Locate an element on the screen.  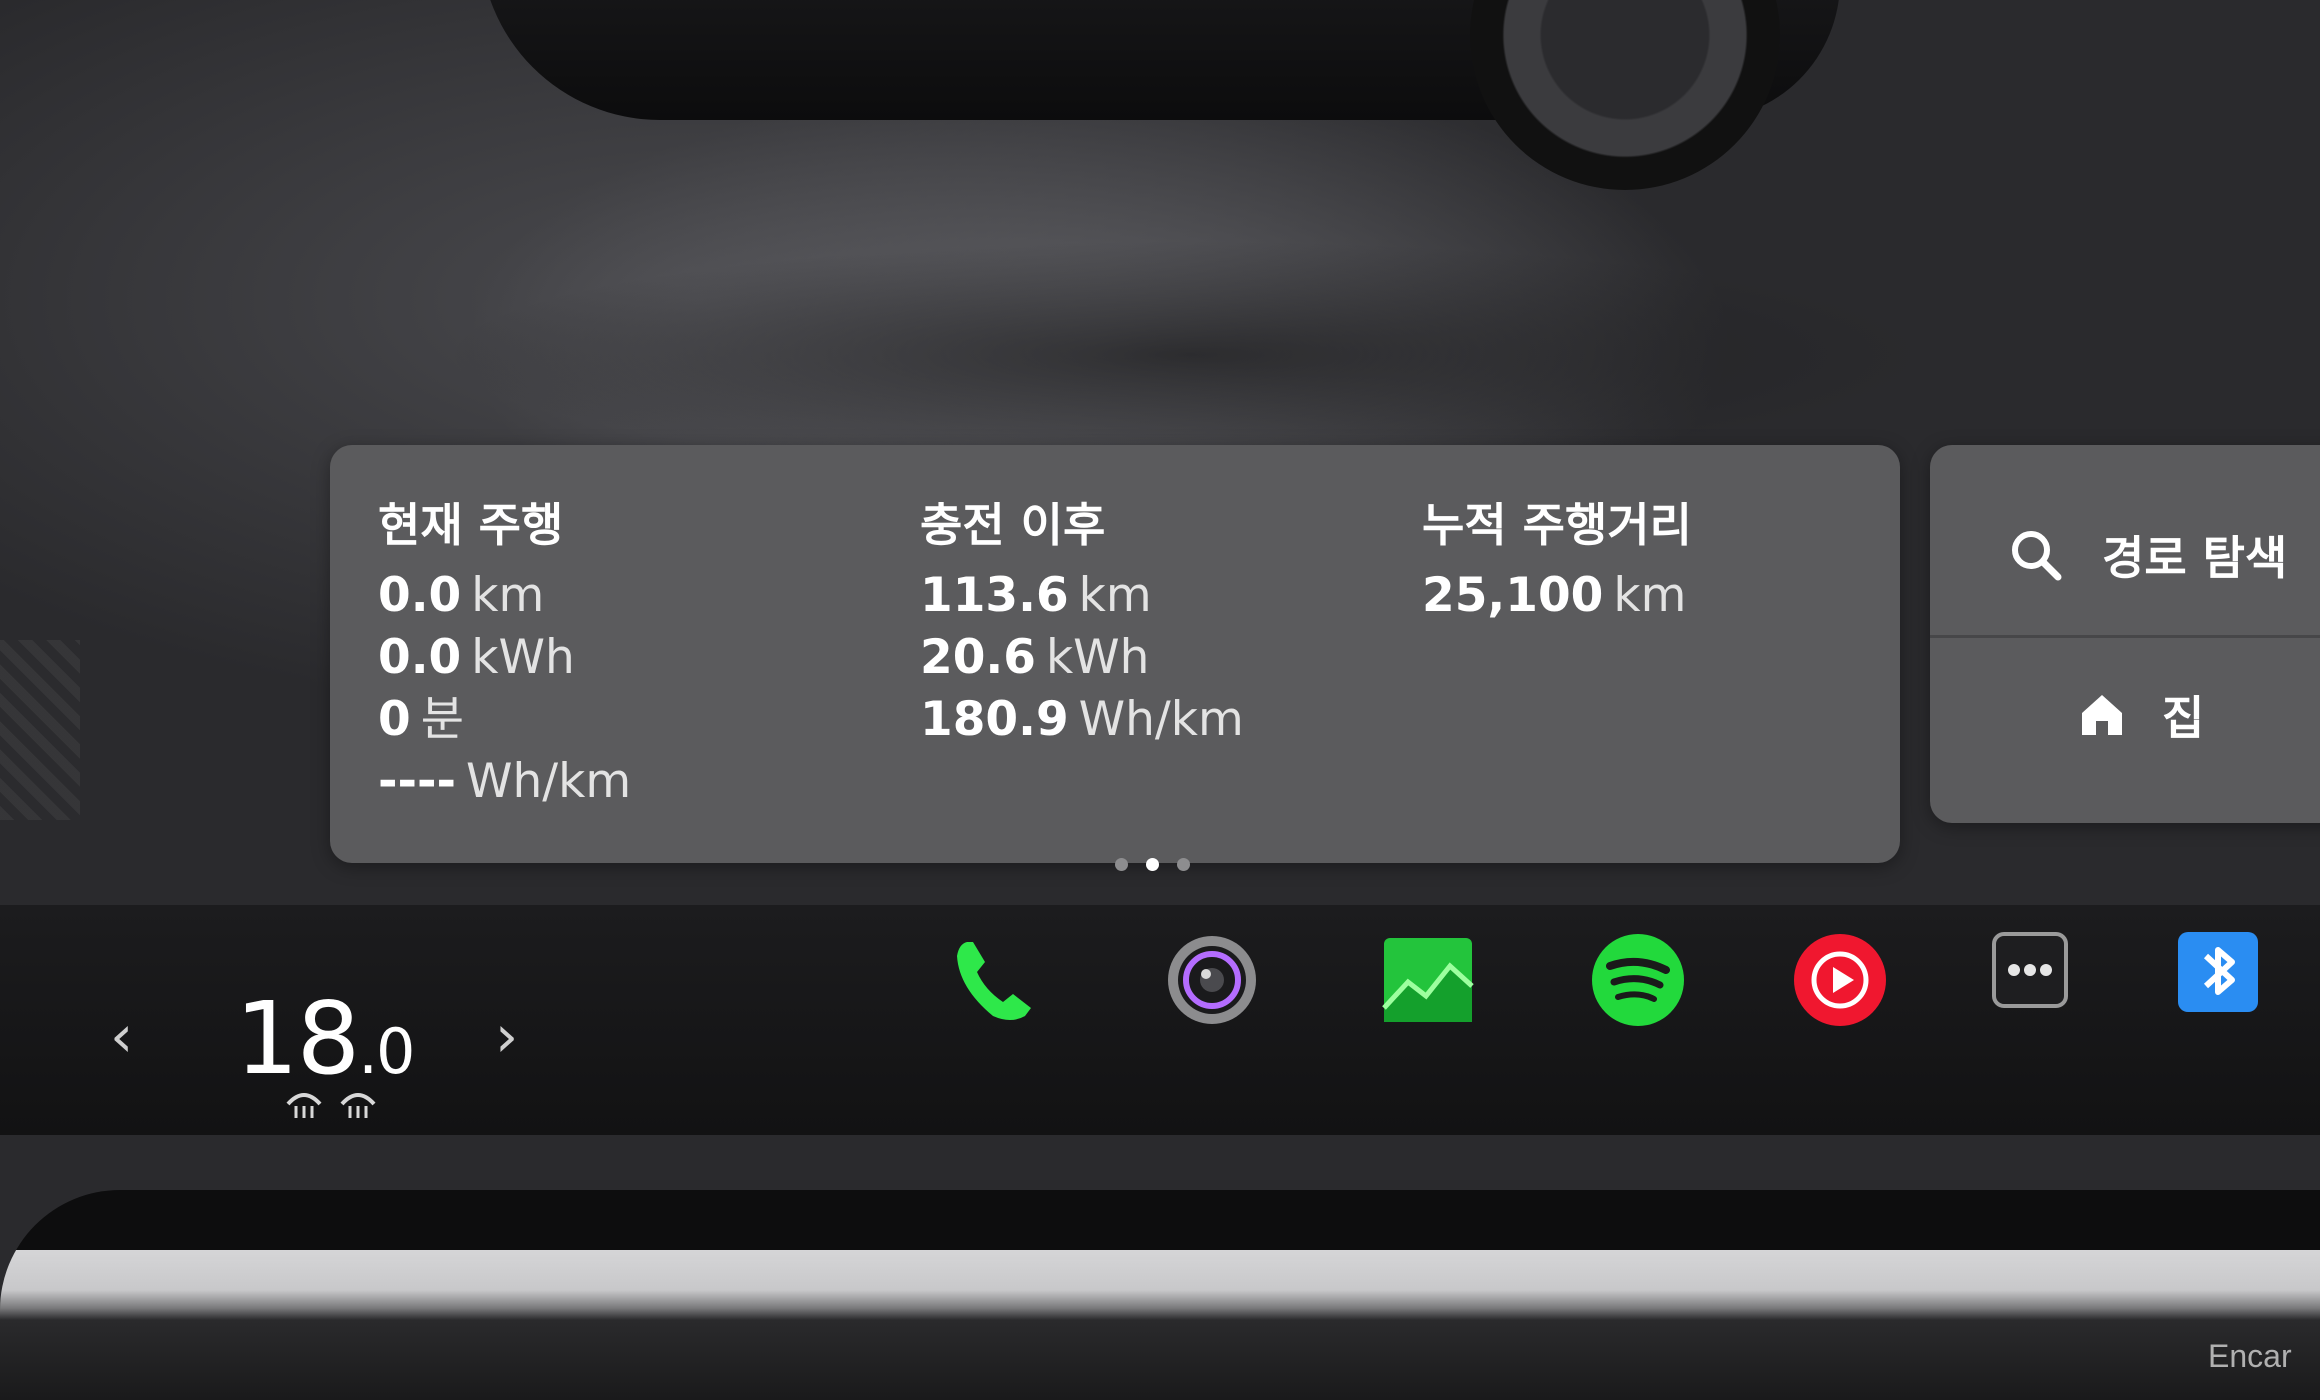
bluetooth-icon is located at coordinates (2218, 972).